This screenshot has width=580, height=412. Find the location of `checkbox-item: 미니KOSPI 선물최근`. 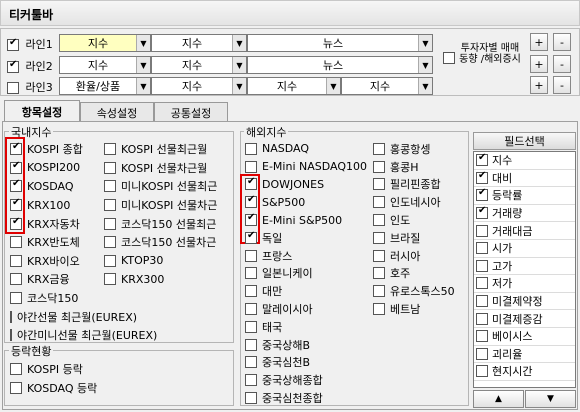

checkbox-item: 미니KOSPI 선물최근 is located at coordinates (169, 186).